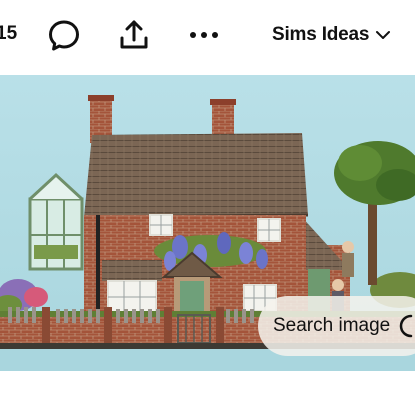 This screenshot has width=415, height=415. What do you see at coordinates (321, 34) in the screenshot?
I see `board-name: Sims Ideas` at bounding box center [321, 34].